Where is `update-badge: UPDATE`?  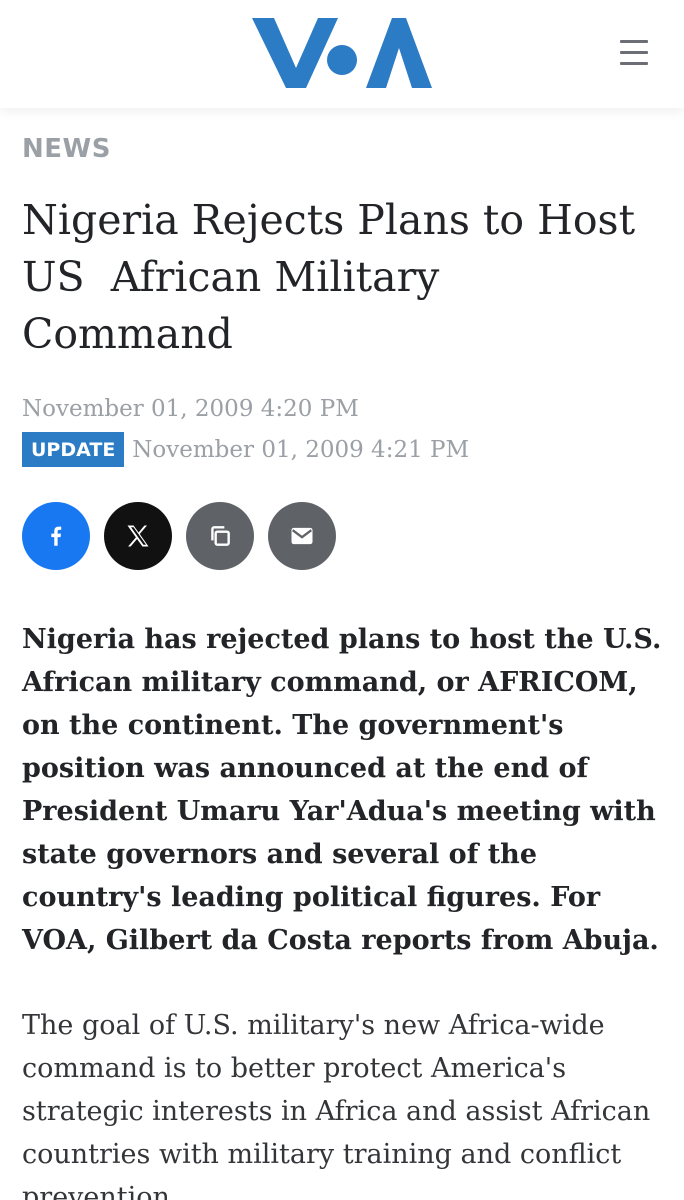 update-badge: UPDATE is located at coordinates (73, 449).